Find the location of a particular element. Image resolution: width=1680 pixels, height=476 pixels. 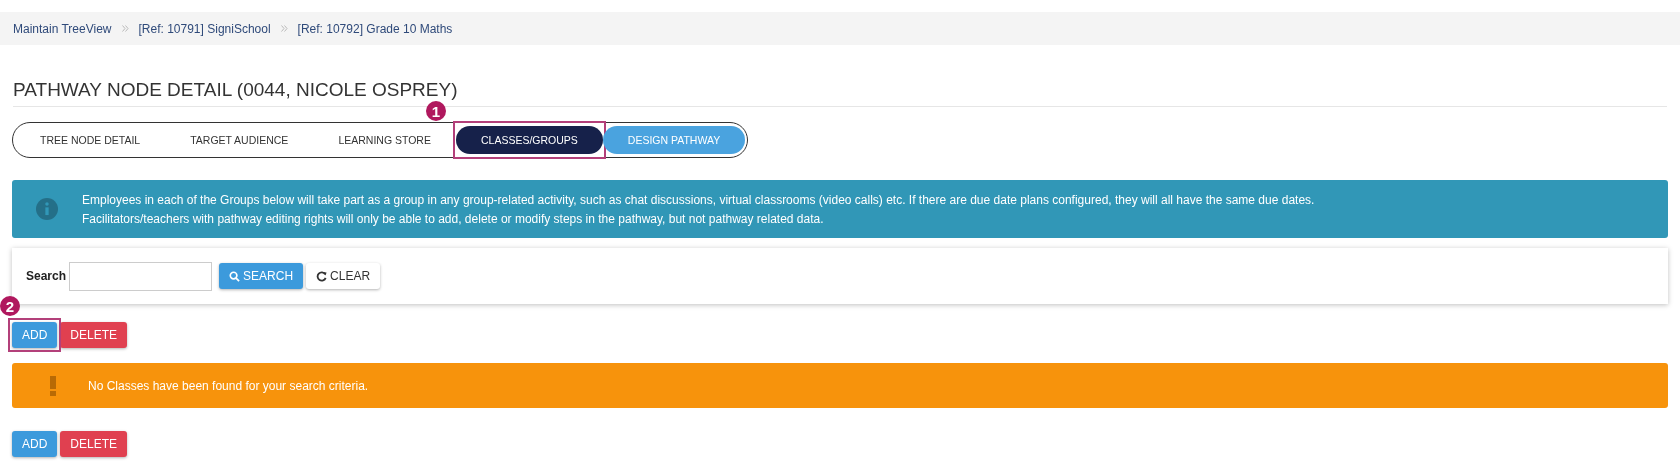

breadcrumb-link: [Ref: 10792] Grade 10 Maths is located at coordinates (375, 28).